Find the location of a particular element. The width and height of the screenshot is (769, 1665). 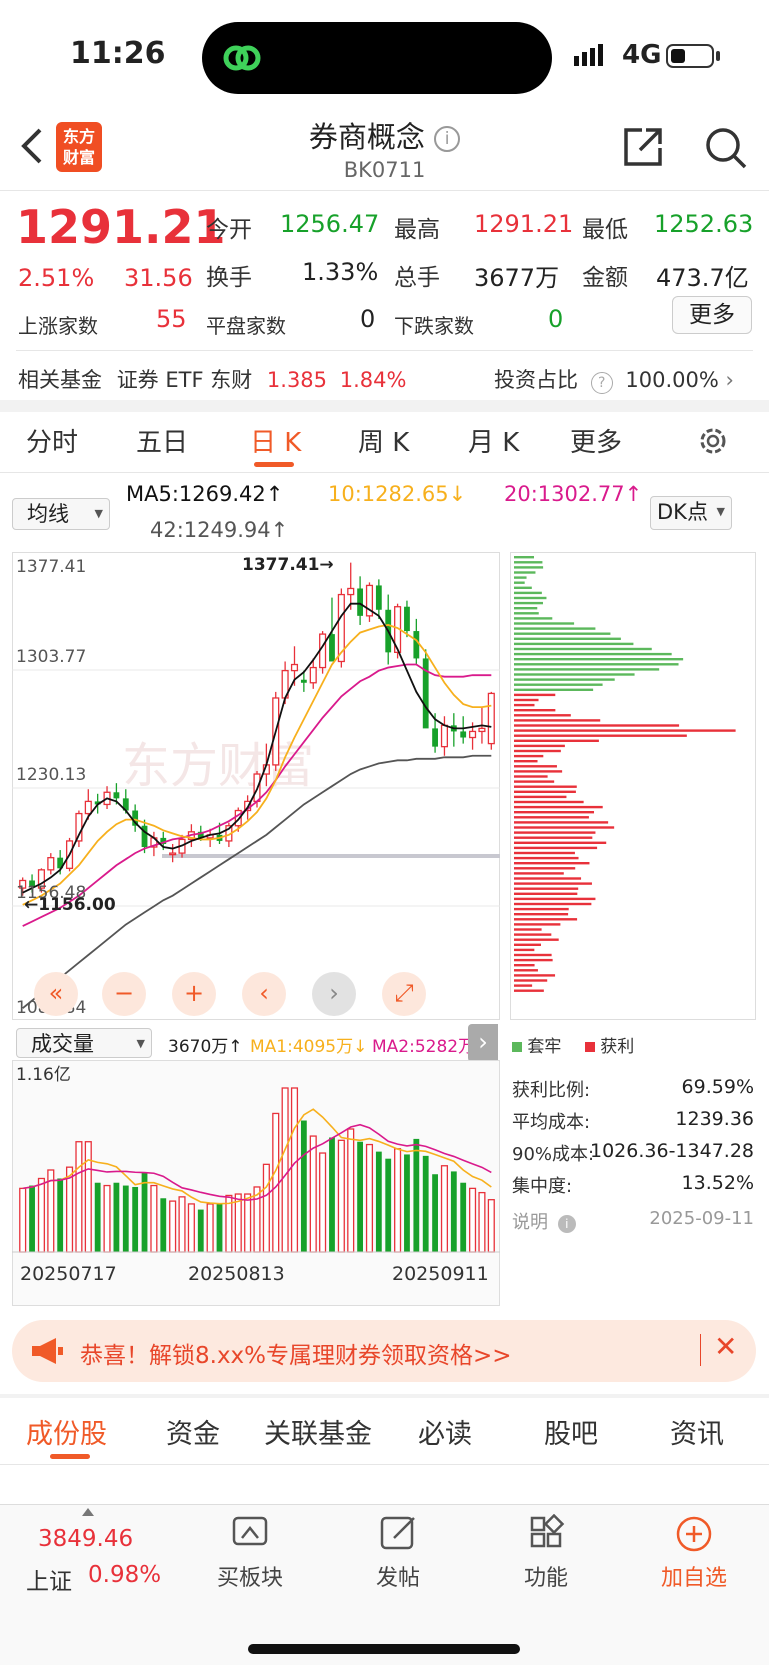

tab-forum: 股吧 is located at coordinates (571, 1431).